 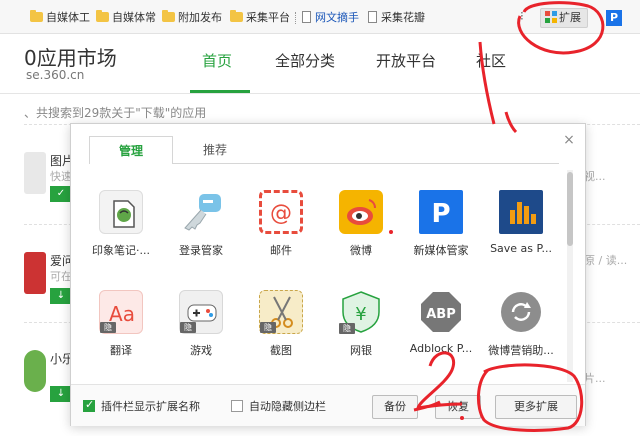 What do you see at coordinates (201, 250) in the screenshot?
I see `extension-label: 登录管家` at bounding box center [201, 250].